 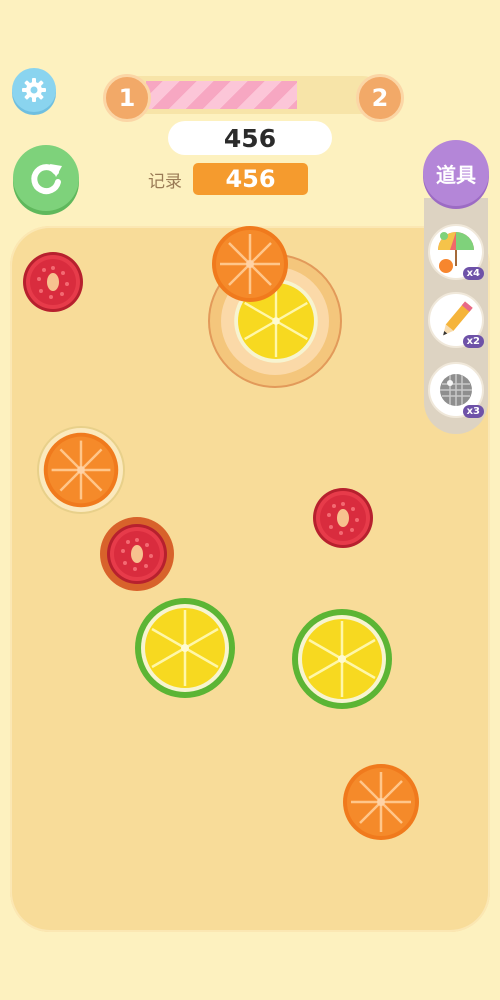 What do you see at coordinates (456, 252) in the screenshot?
I see `tool-umbrella: x4` at bounding box center [456, 252].